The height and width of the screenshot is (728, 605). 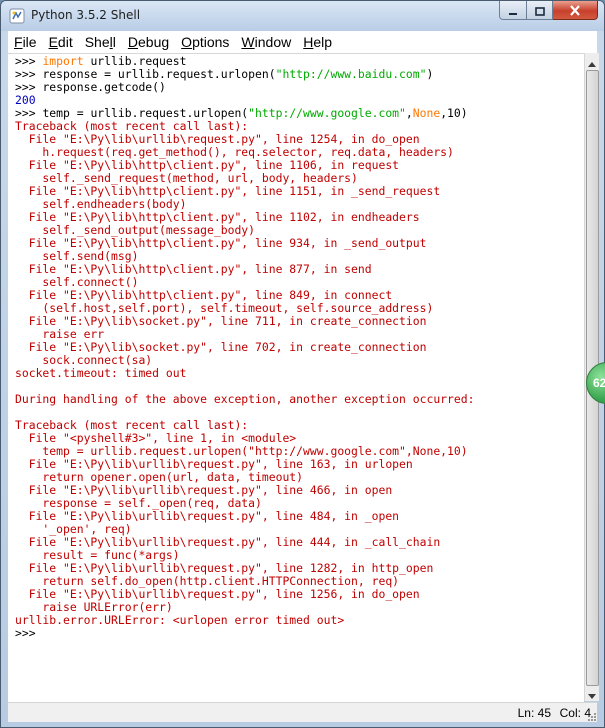 What do you see at coordinates (534, 713) in the screenshot?
I see `status-line-number: Ln: 45` at bounding box center [534, 713].